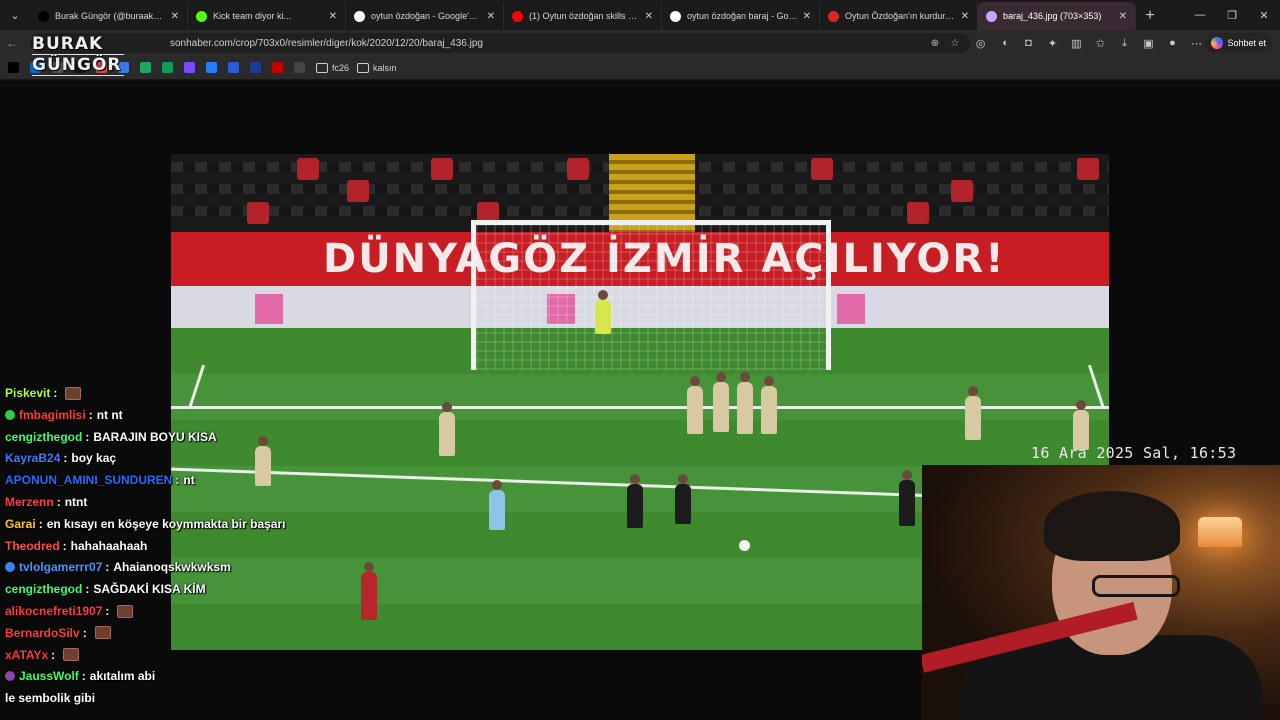  I want to click on google-icon, so click(359, 16).